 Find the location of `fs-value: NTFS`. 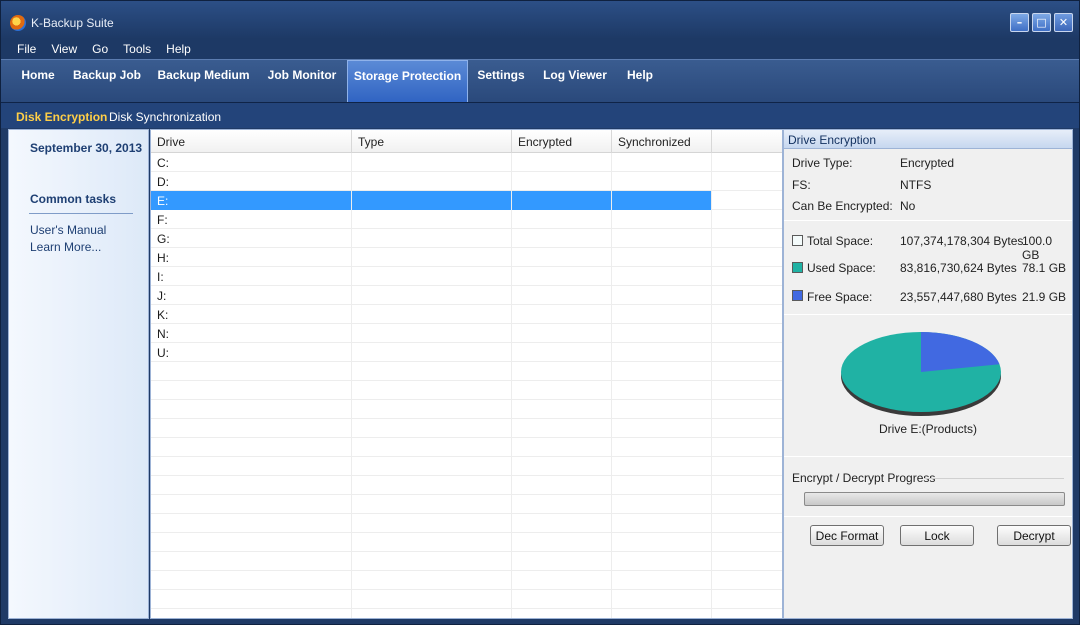

fs-value: NTFS is located at coordinates (916, 185).